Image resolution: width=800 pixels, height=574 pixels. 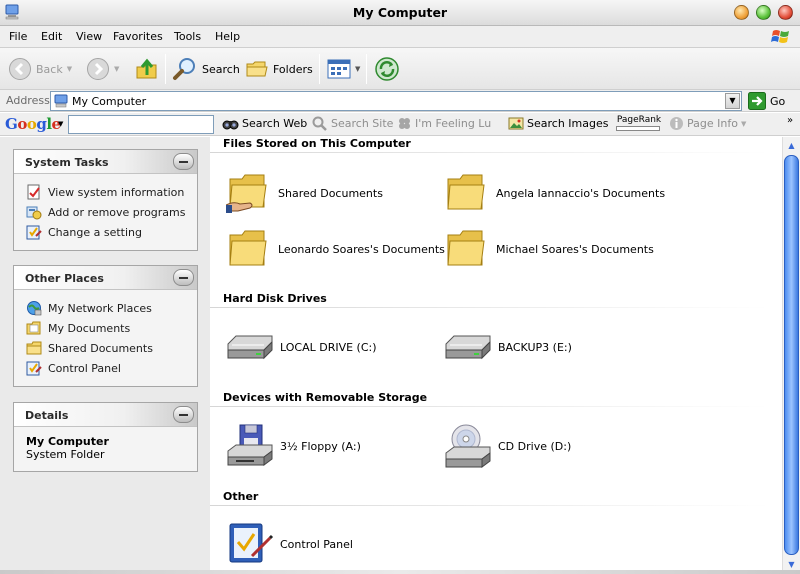 I want to click on item-angela-documents: Angela Iannaccio's Documents, so click(x=554, y=193).